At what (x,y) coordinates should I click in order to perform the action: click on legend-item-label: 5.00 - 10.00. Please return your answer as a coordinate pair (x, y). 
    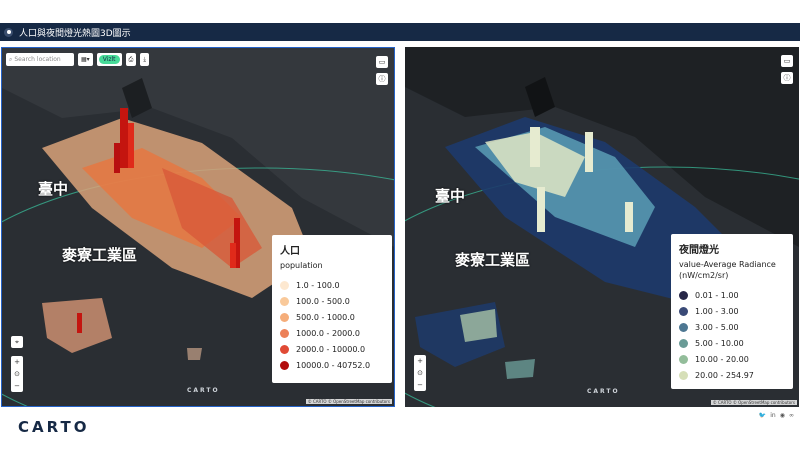
    Looking at the image, I should click on (719, 343).